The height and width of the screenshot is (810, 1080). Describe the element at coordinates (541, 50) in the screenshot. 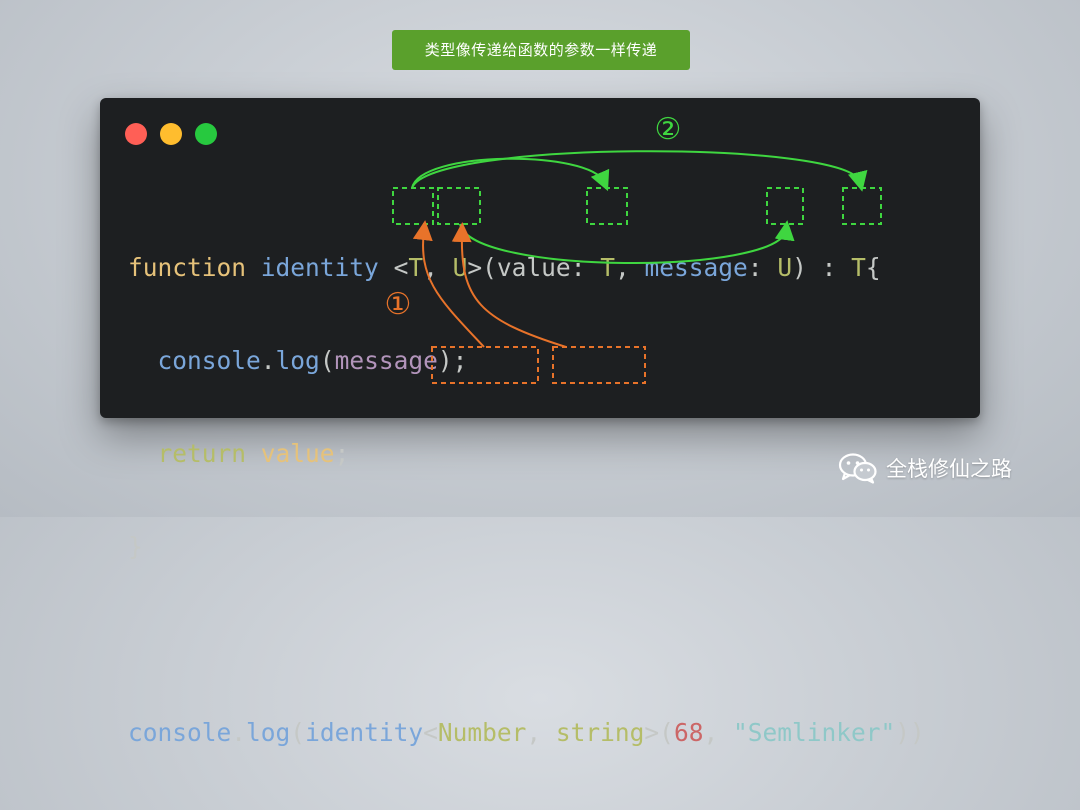

I see `title-banner: 类型像传递给函数的参数一样传递` at that location.